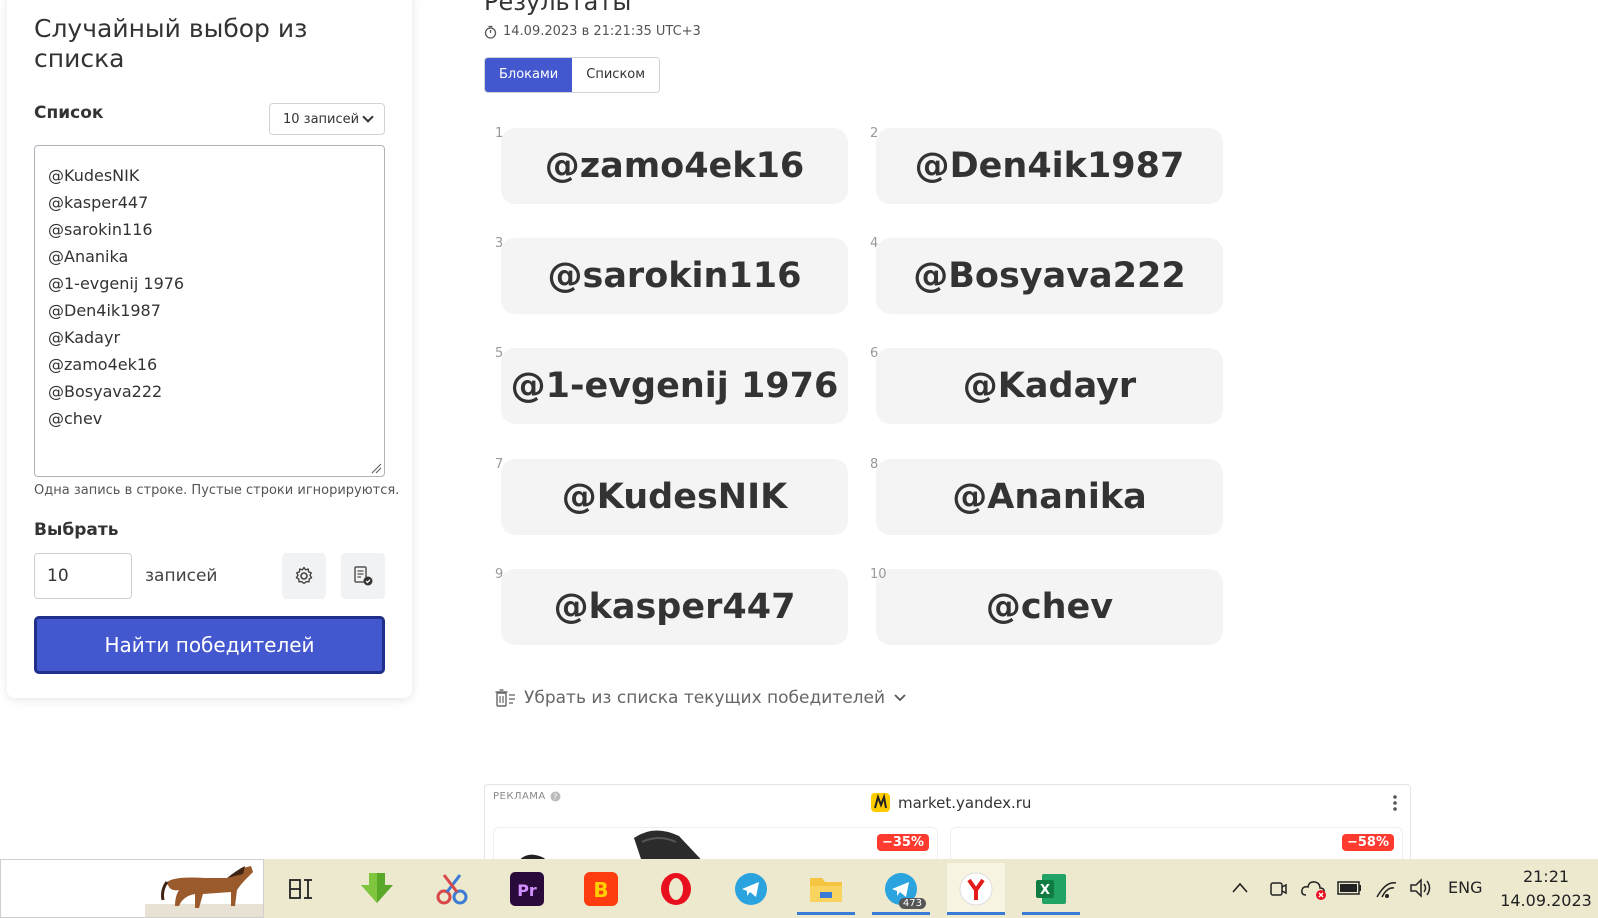  Describe the element at coordinates (751, 889) in the screenshot. I see `taskbar-telegram` at that location.